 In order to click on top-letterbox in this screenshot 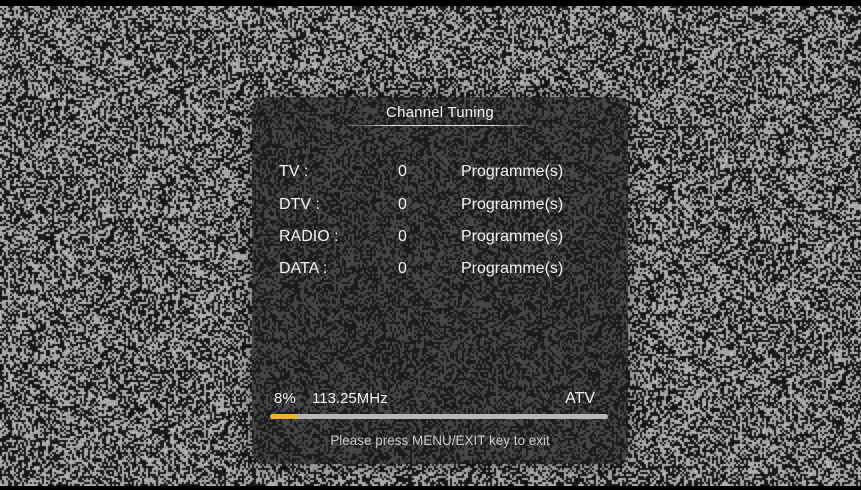, I will do `click(430, 3)`.